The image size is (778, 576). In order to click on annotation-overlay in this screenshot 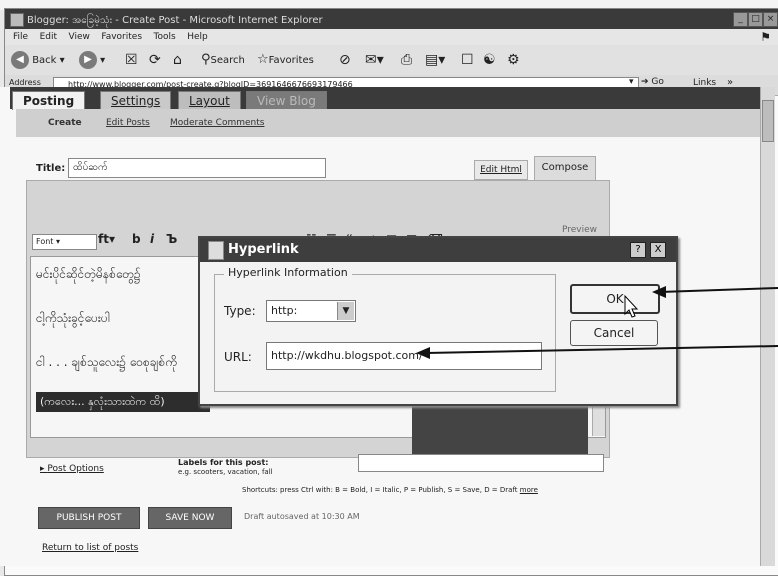, I will do `click(597, 322)`.